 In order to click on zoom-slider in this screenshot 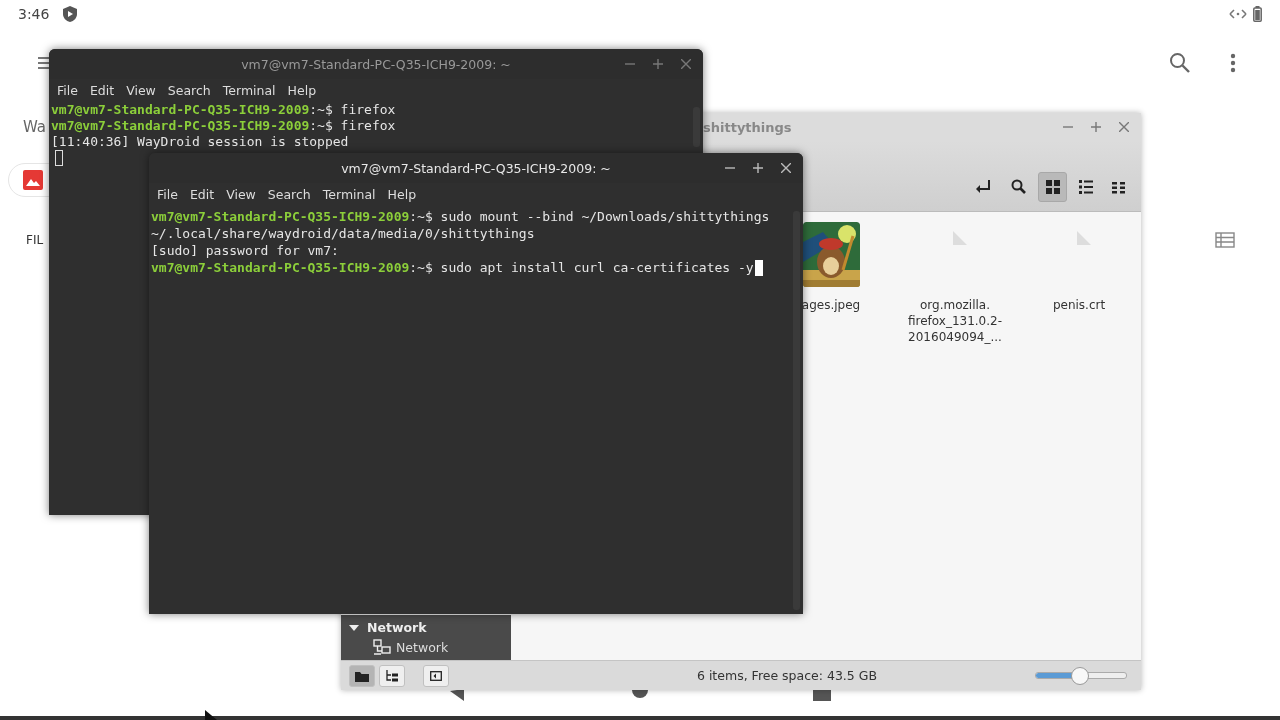, I will do `click(1081, 675)`.